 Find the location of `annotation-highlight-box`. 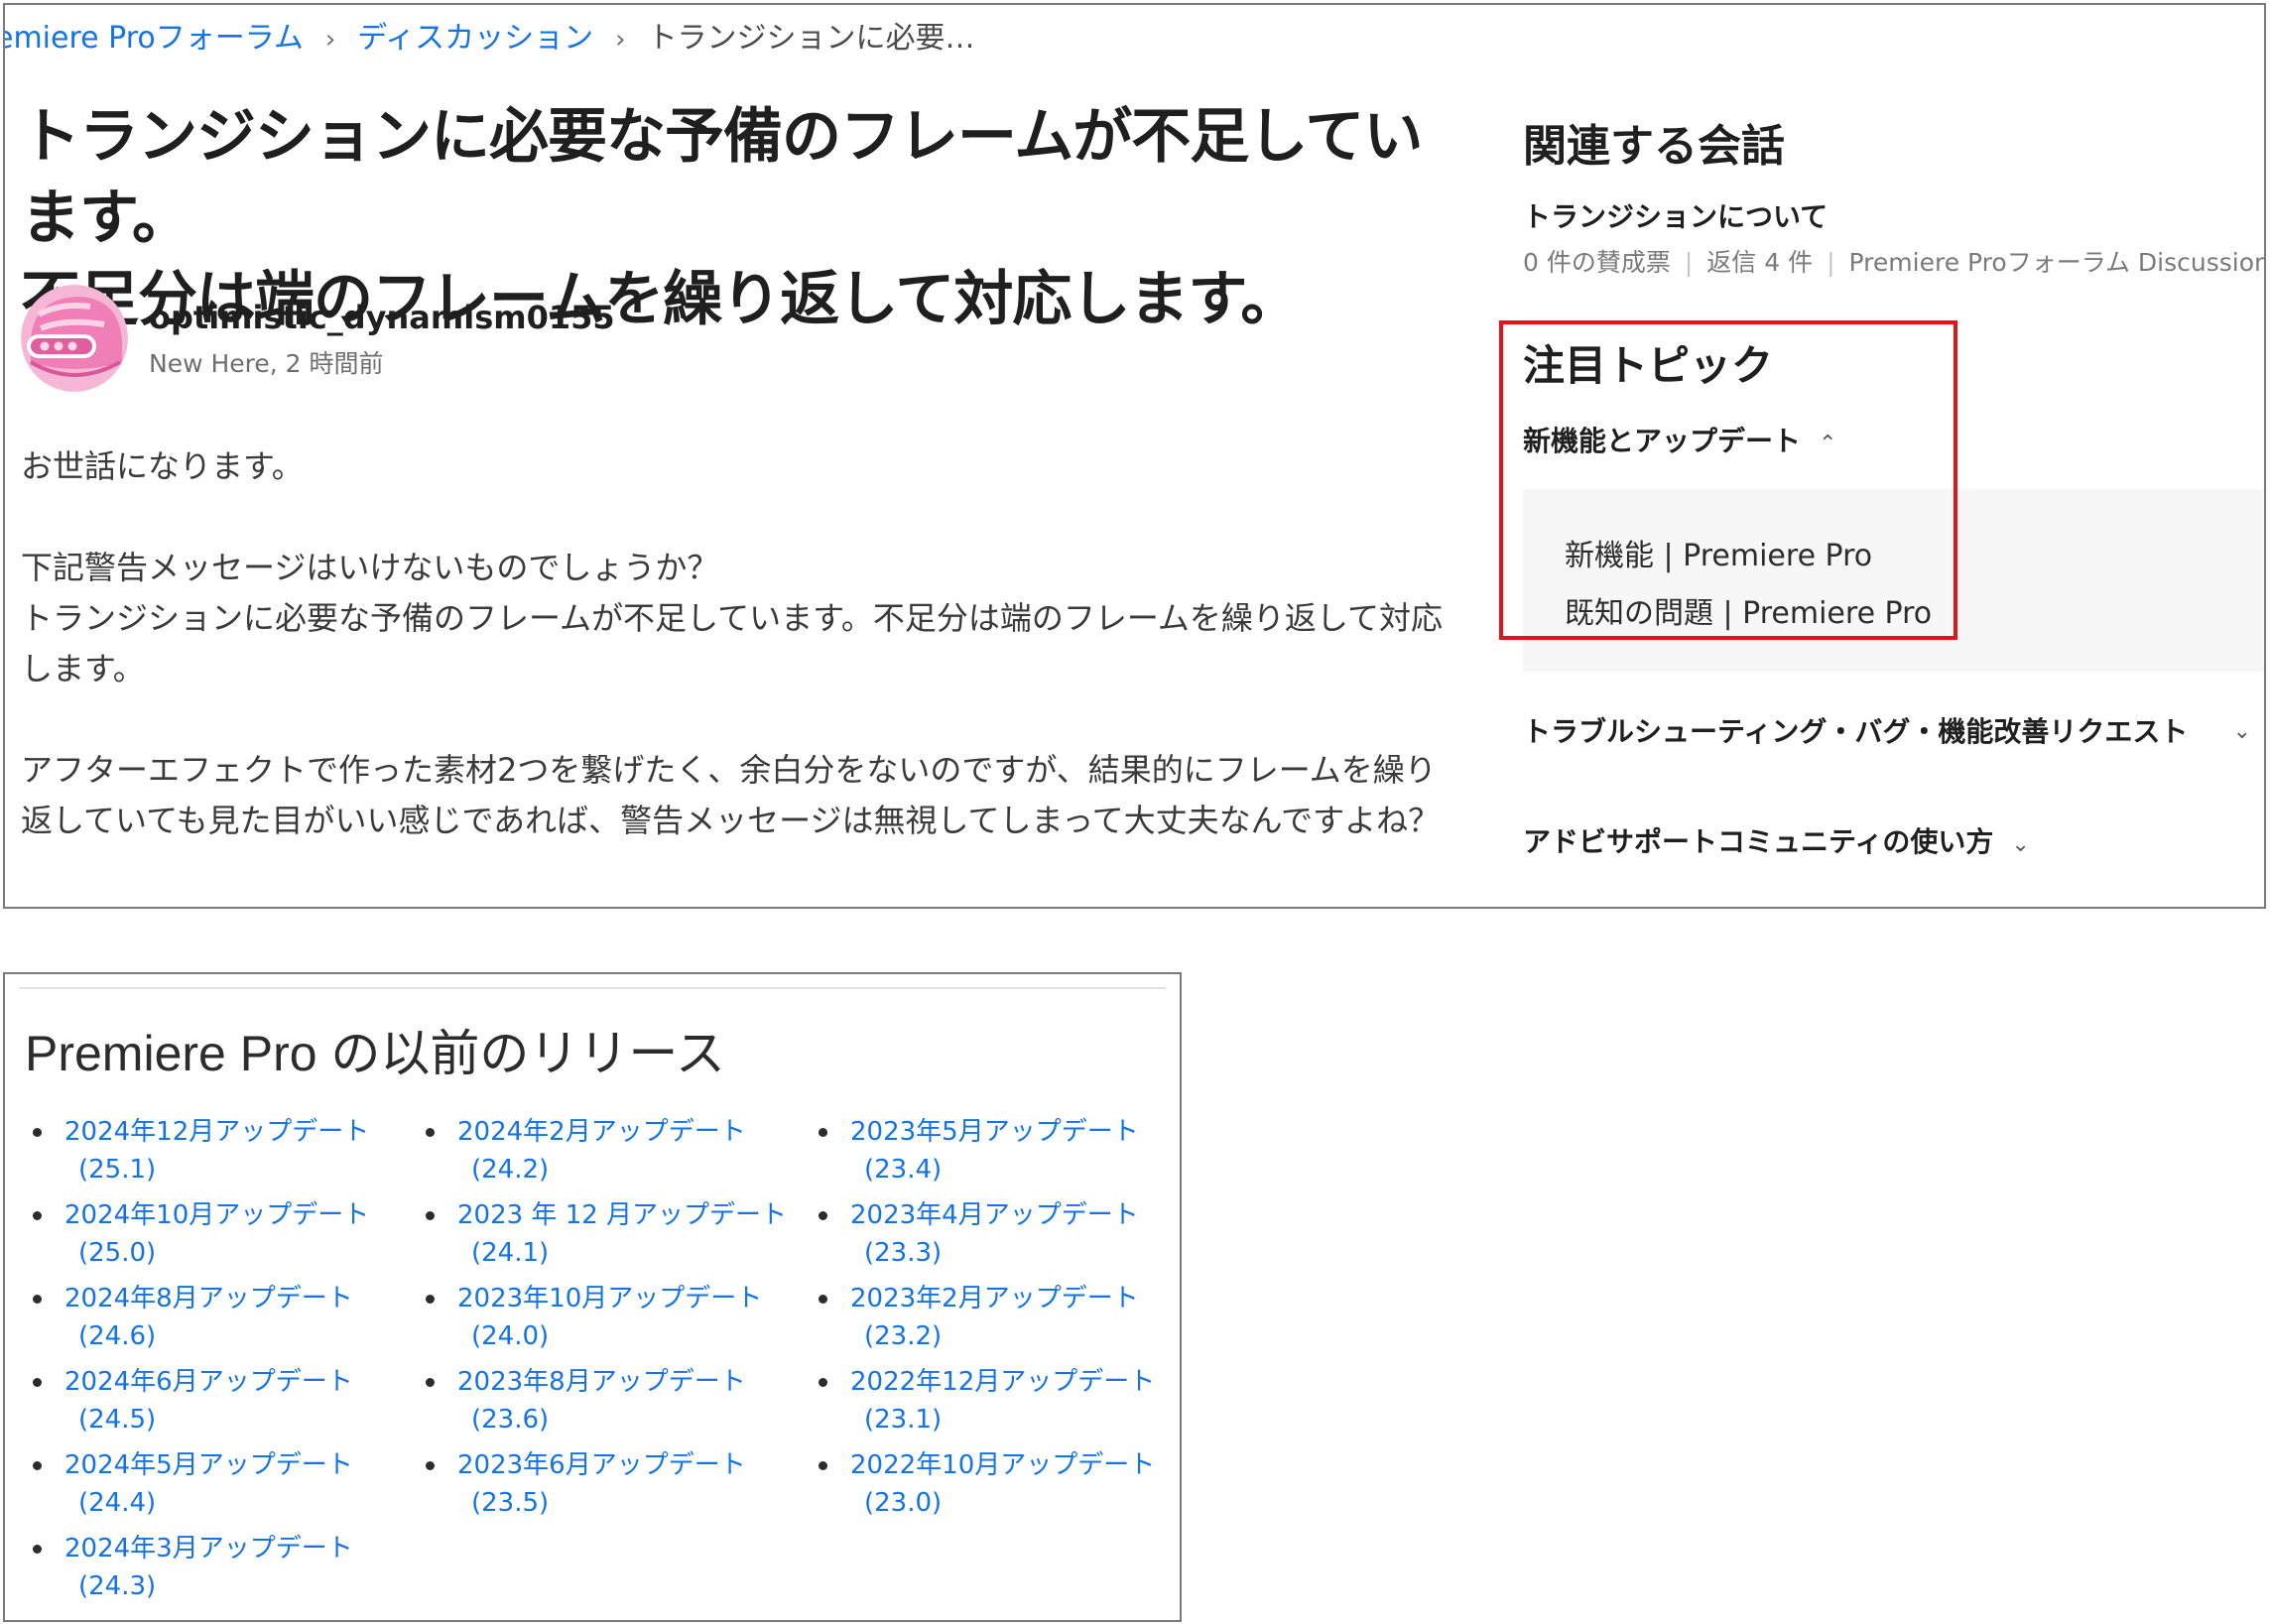

annotation-highlight-box is located at coordinates (1728, 480).